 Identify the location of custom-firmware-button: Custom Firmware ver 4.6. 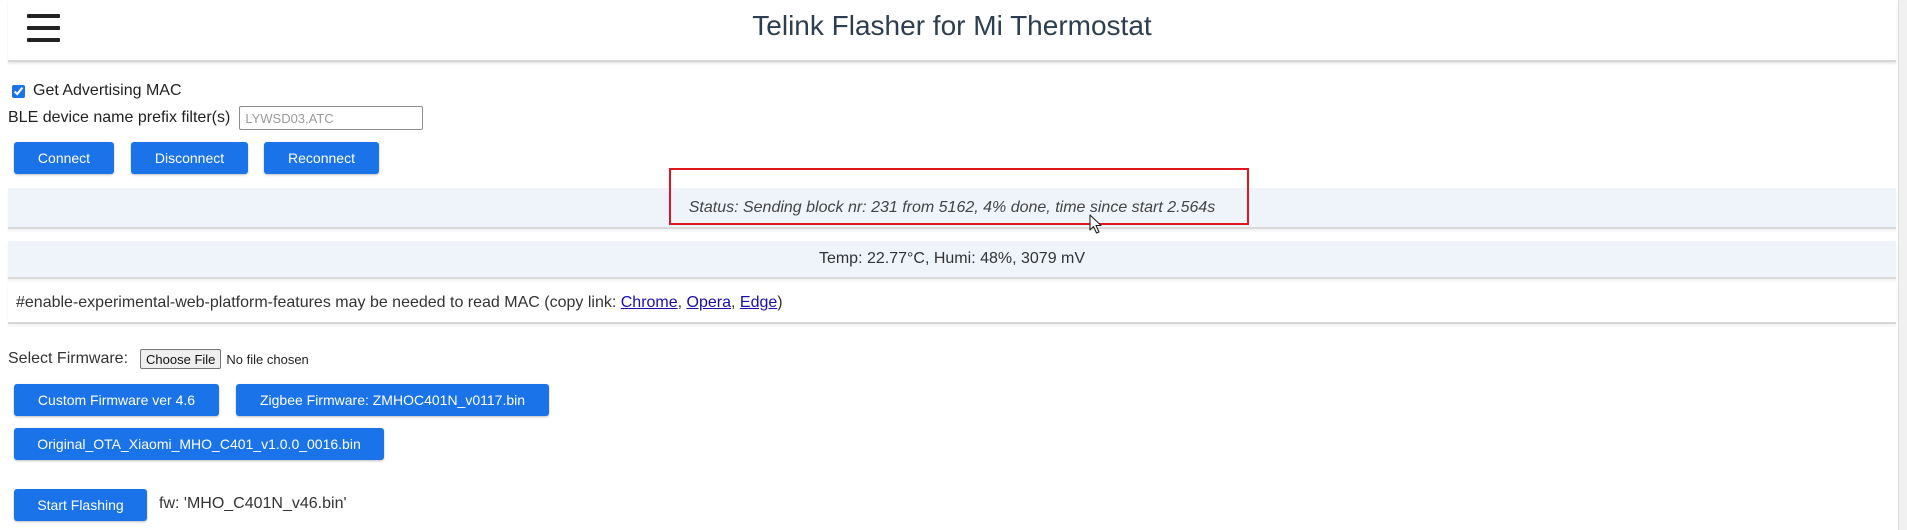
(116, 400).